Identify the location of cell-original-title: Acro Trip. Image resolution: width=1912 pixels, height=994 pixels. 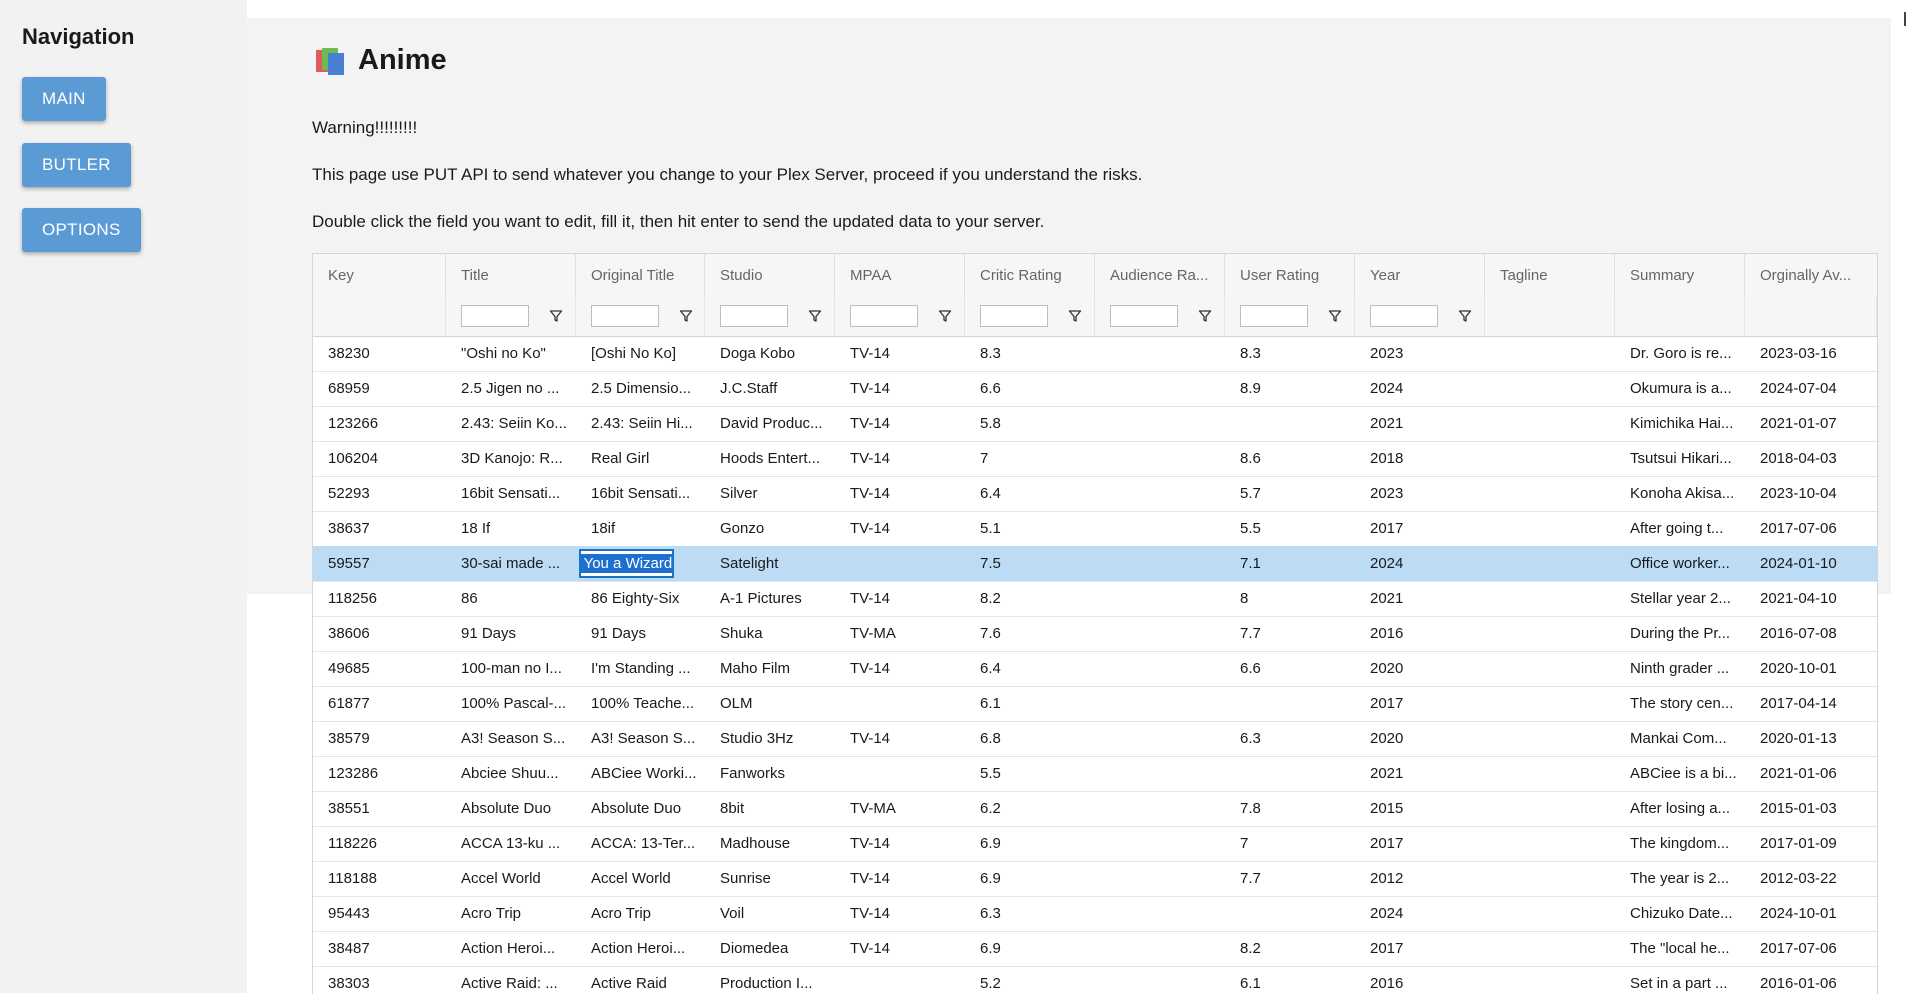
(640, 913).